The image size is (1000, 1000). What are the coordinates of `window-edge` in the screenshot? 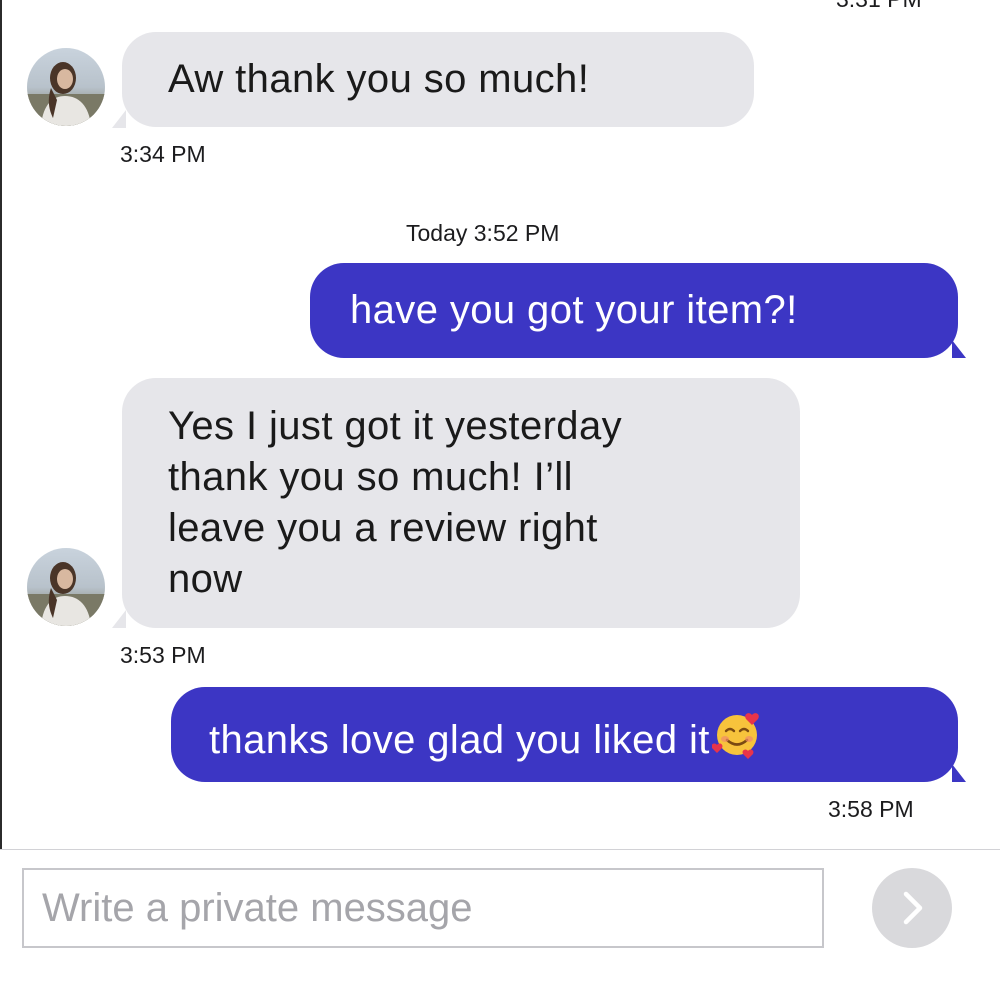 It's located at (1, 425).